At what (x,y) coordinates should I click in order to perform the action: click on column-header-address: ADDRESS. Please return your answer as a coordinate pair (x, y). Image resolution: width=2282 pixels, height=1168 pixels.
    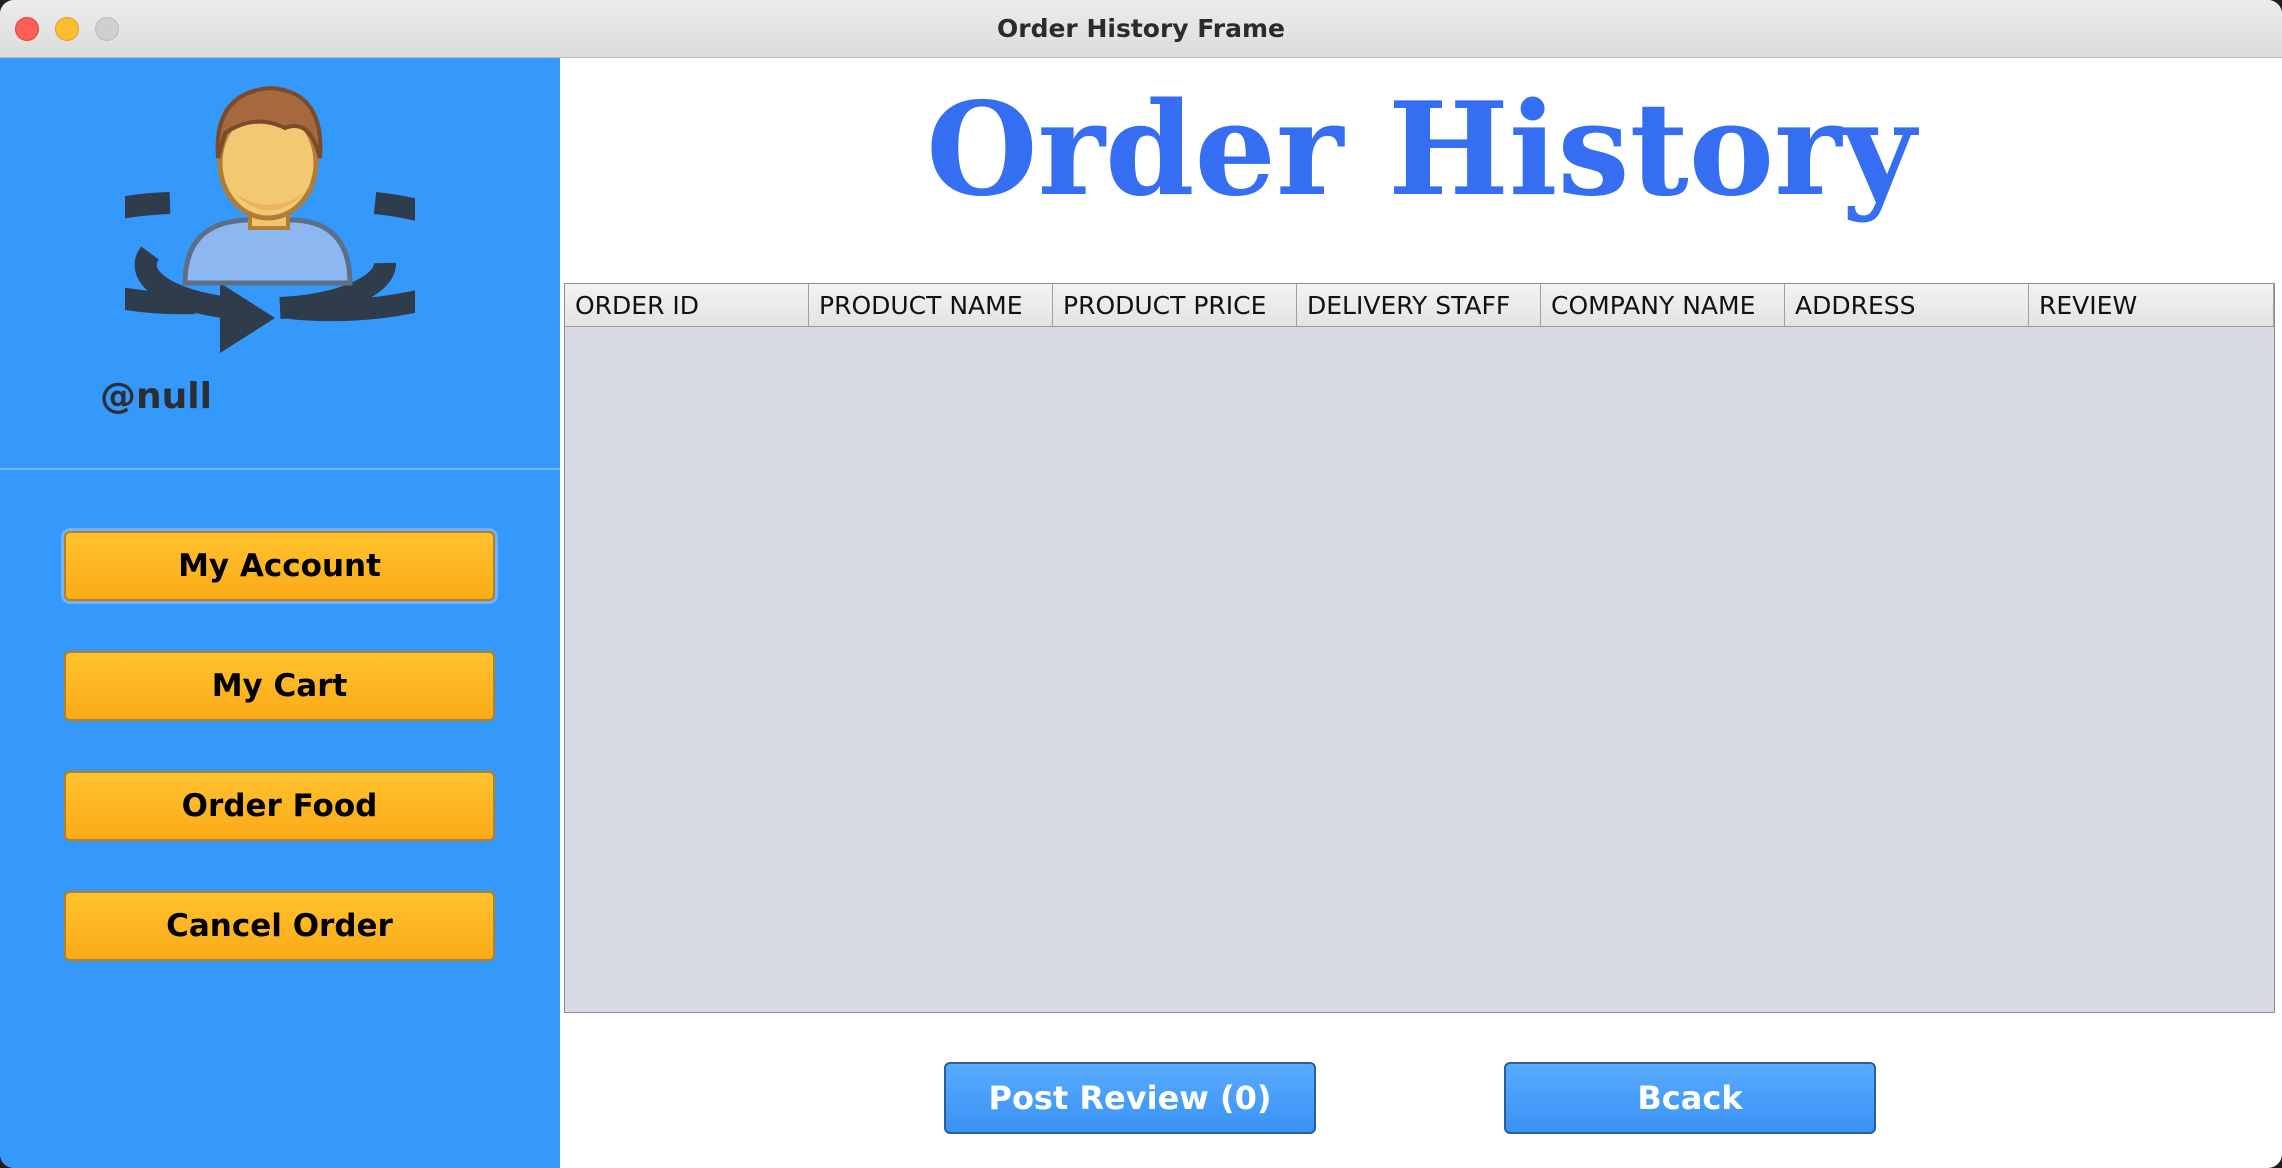
    Looking at the image, I should click on (1907, 305).